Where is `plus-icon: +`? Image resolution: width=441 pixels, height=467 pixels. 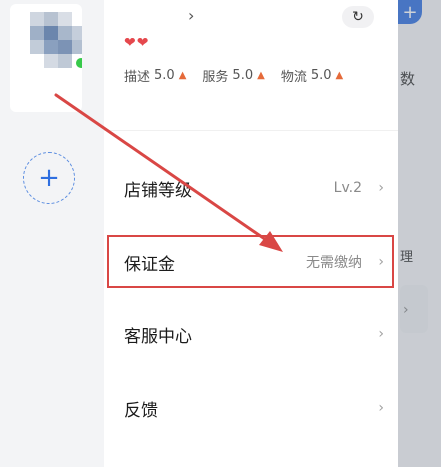
plus-icon: + is located at coordinates (49, 178).